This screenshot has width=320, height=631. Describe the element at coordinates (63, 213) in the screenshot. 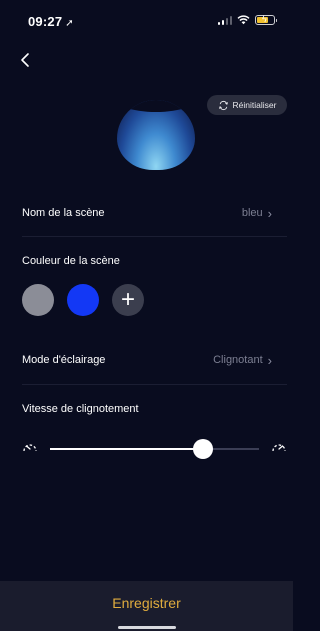

I see `scene-name-label: Nom de la scène` at that location.